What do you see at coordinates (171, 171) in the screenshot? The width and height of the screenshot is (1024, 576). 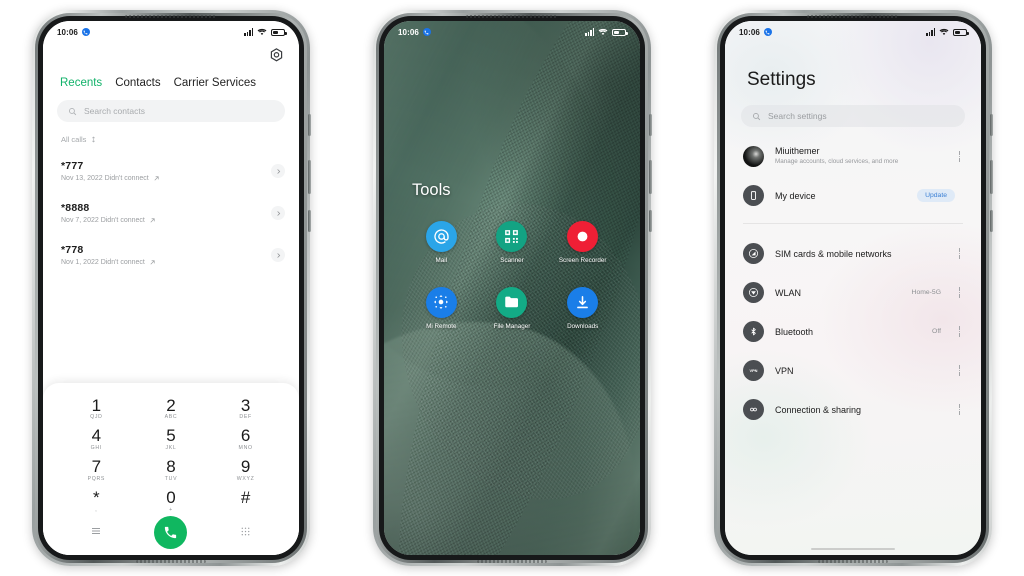 I see `call-log-row: *777 Nov 13, 2022 Didn't connect` at bounding box center [171, 171].